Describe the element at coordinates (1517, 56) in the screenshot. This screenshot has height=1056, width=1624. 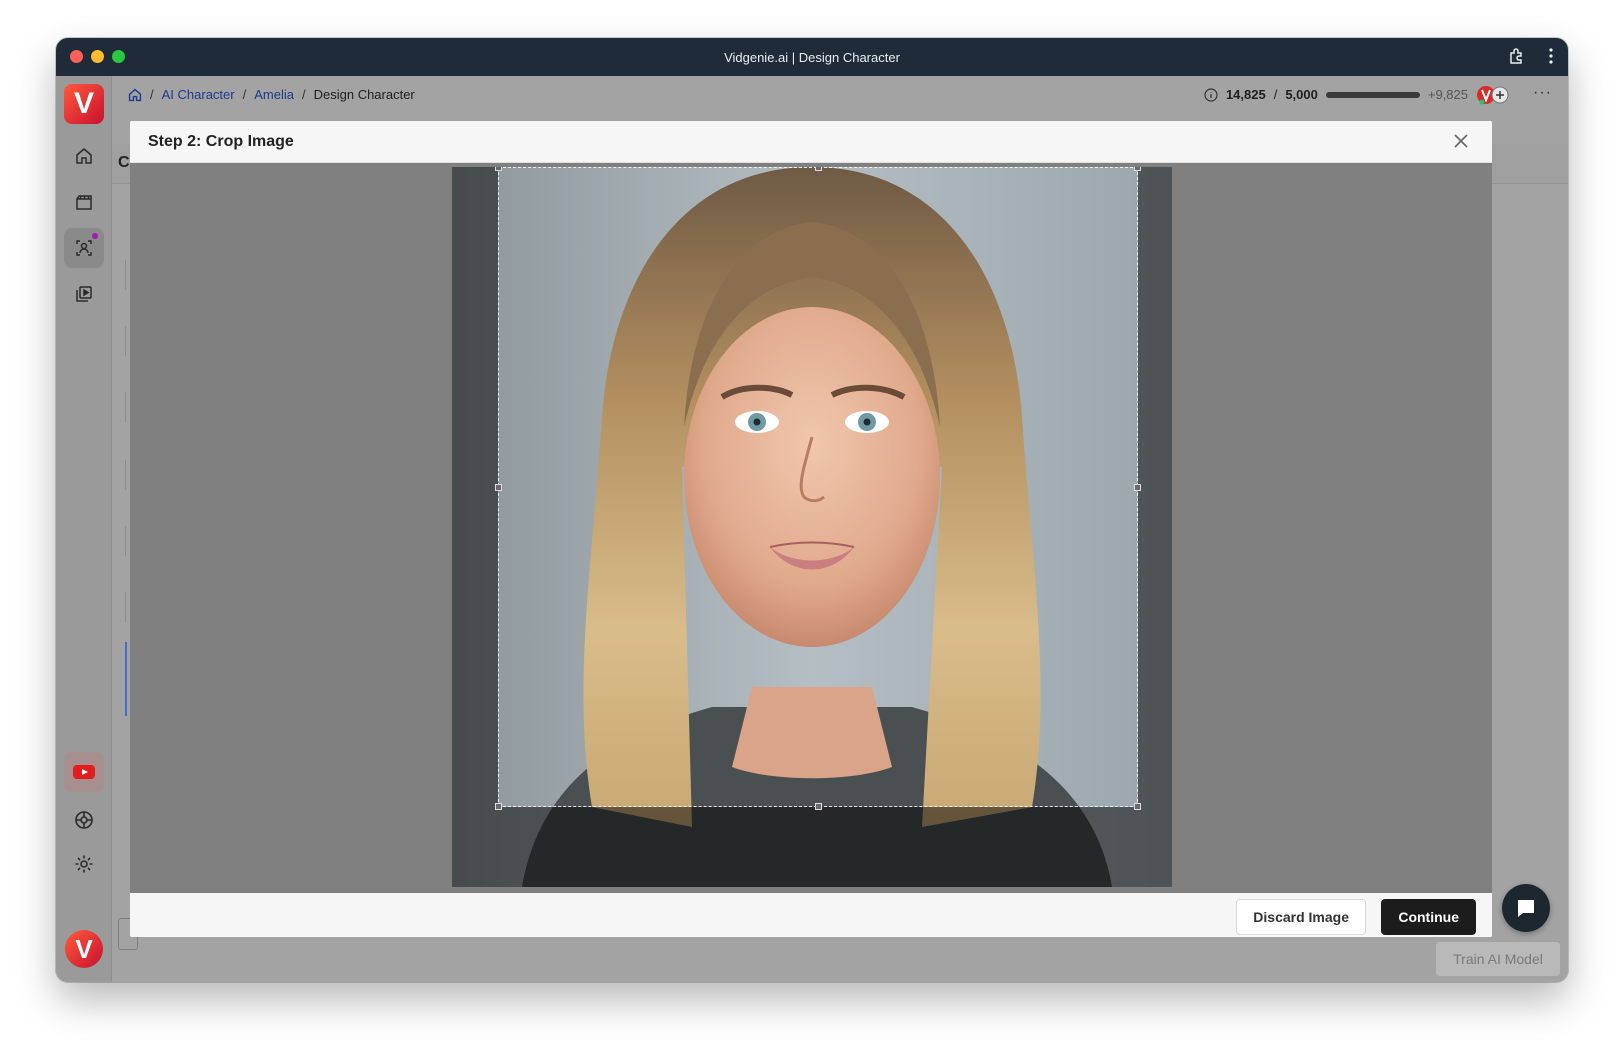
I see `extensions-icon` at that location.